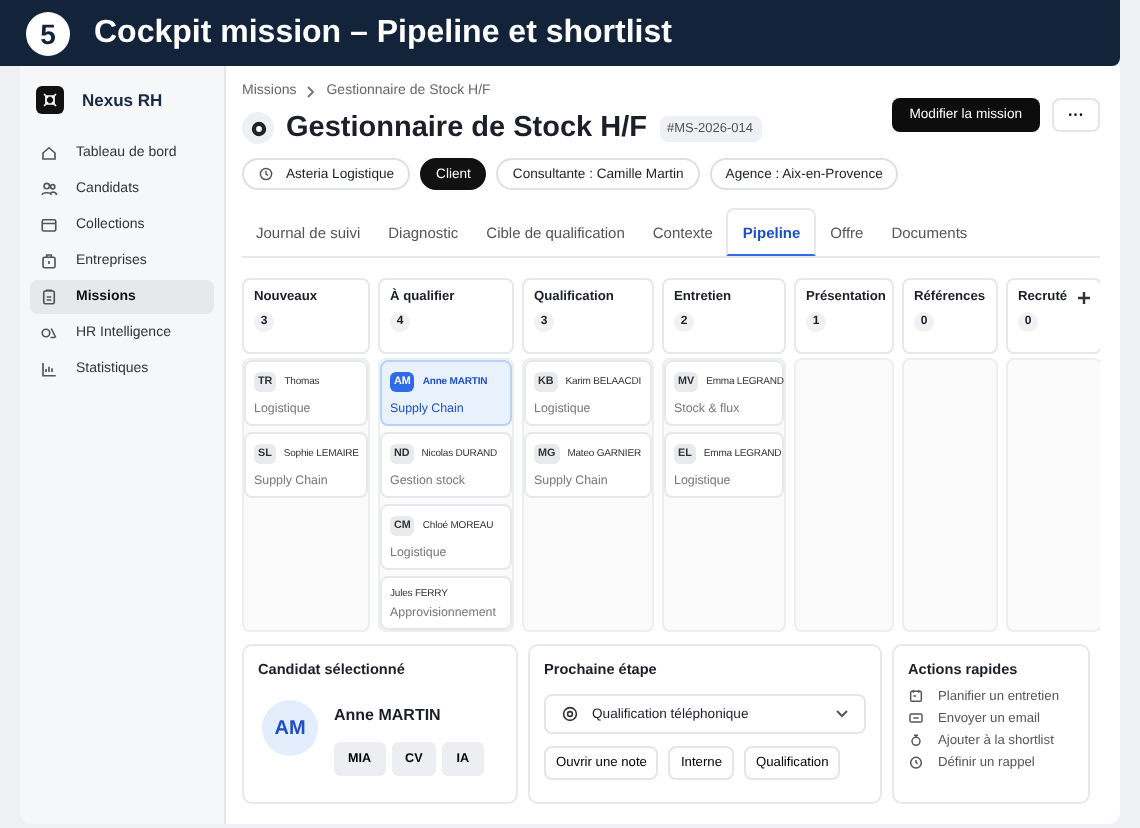  I want to click on candidate-name: Anne MARTIN, so click(387, 715).